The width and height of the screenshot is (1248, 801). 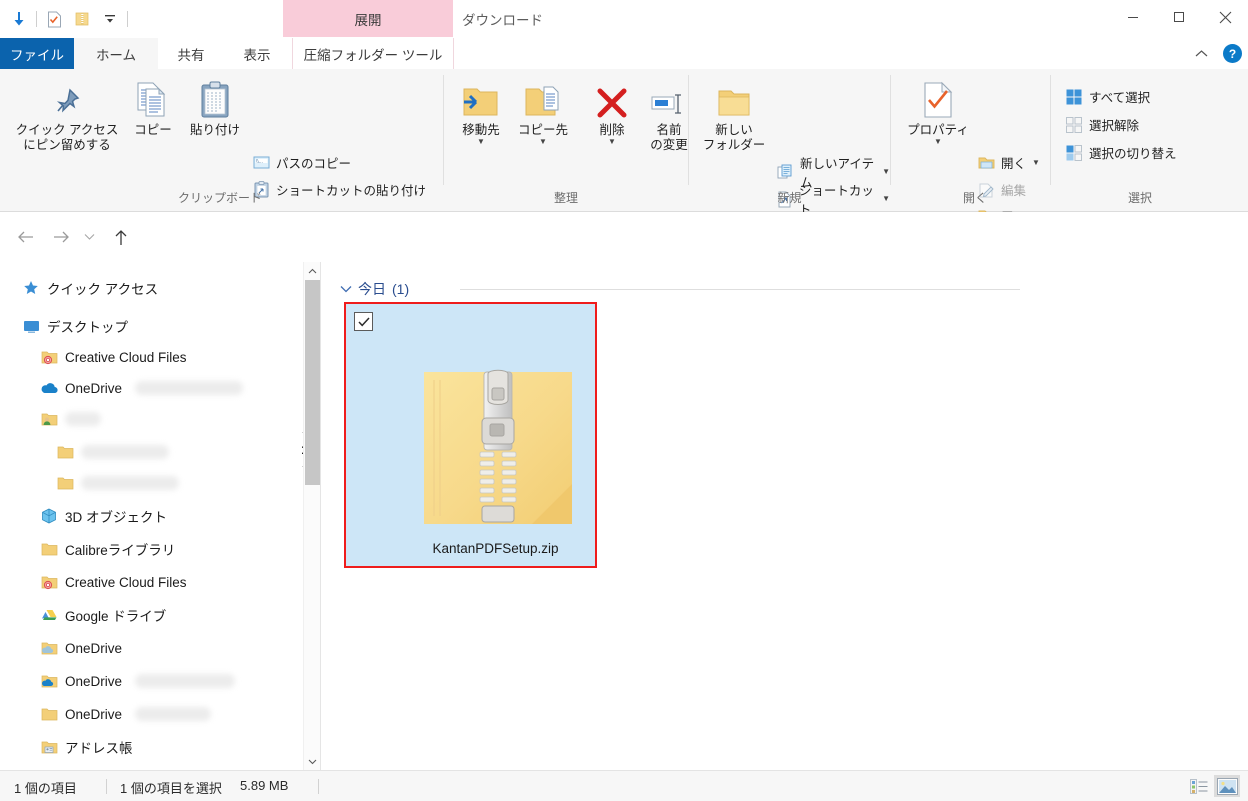 What do you see at coordinates (1140, 139) in the screenshot?
I see `ribbon-group-select: すべて選択 選択解除 選択の切り替え 選択` at bounding box center [1140, 139].